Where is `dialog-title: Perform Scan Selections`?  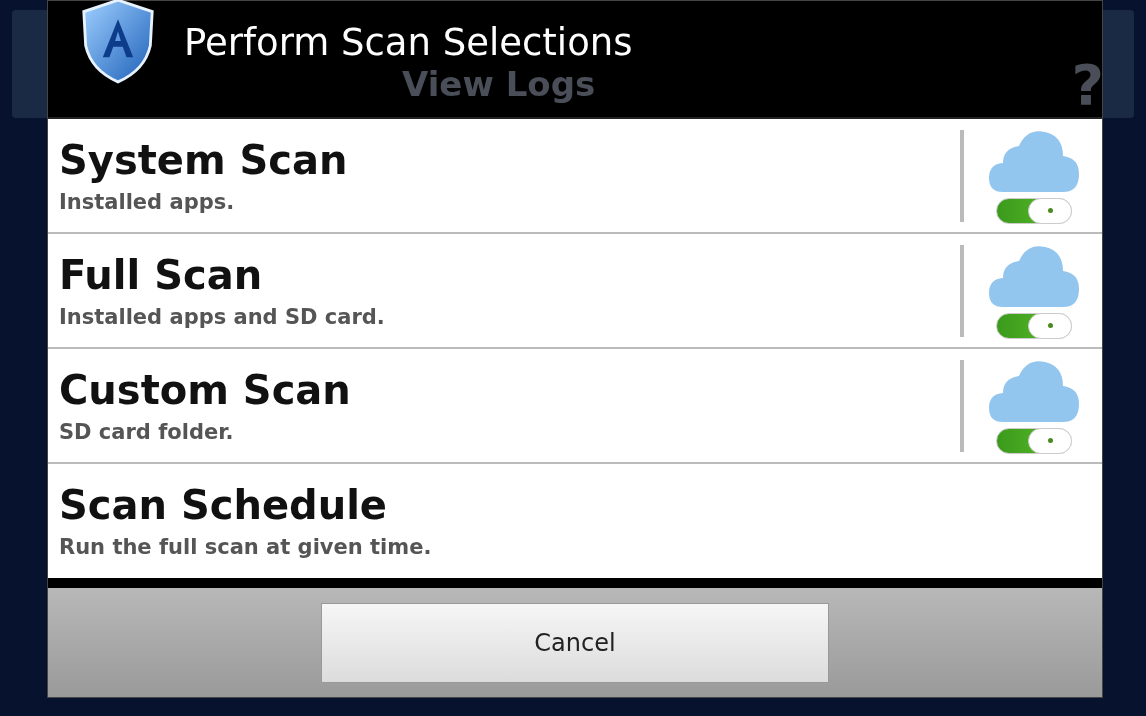
dialog-title: Perform Scan Selections is located at coordinates (408, 42).